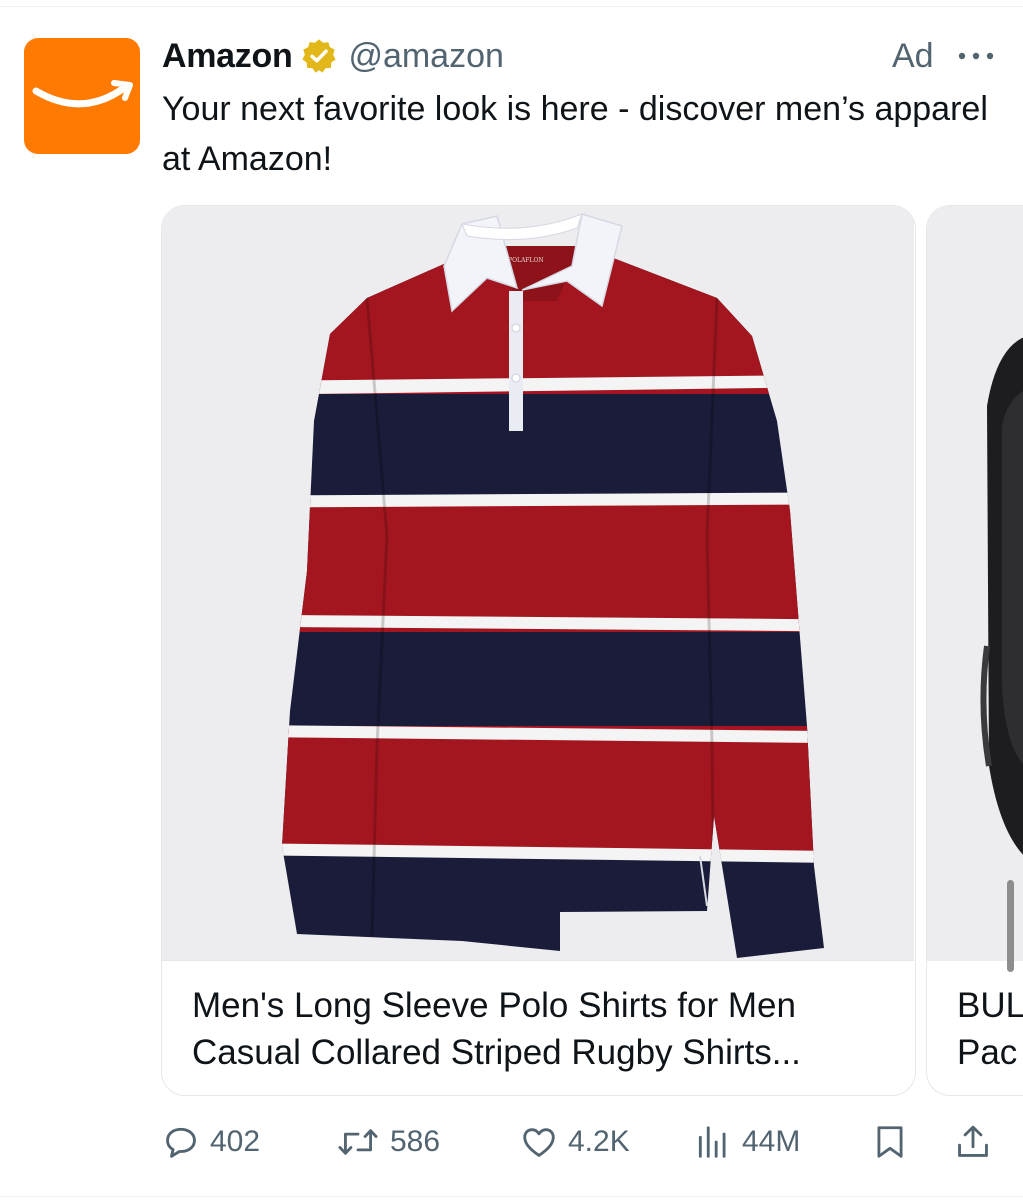 The image size is (1023, 1200). I want to click on share-button, so click(973, 1142).